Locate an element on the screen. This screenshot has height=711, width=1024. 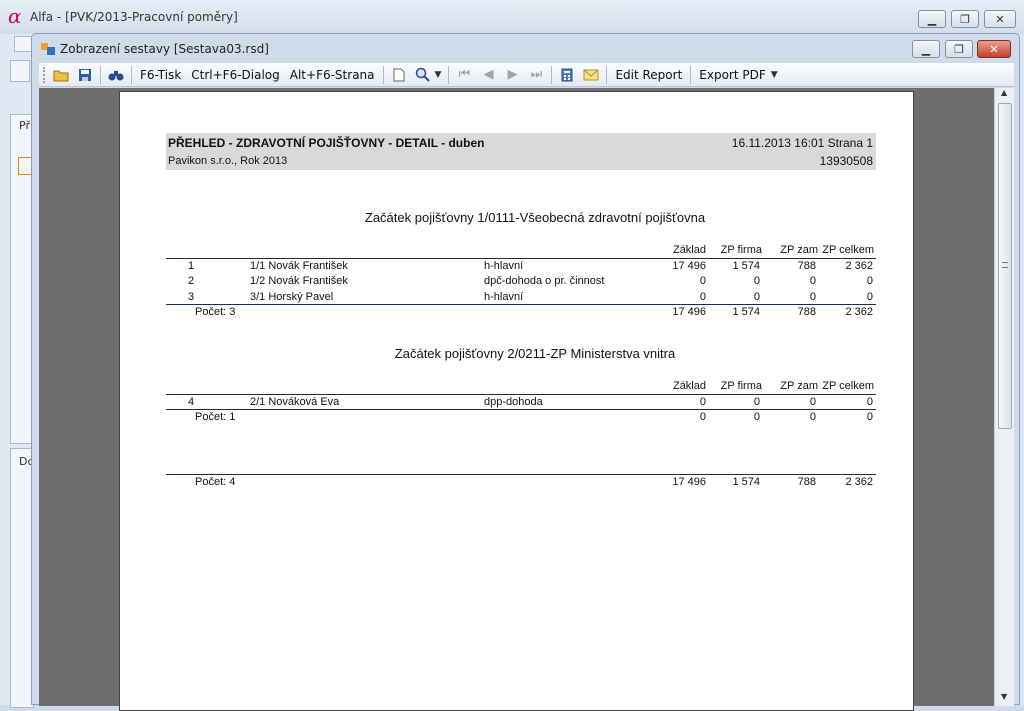
row-name: 1/2 Novák František is located at coordinates (299, 281).